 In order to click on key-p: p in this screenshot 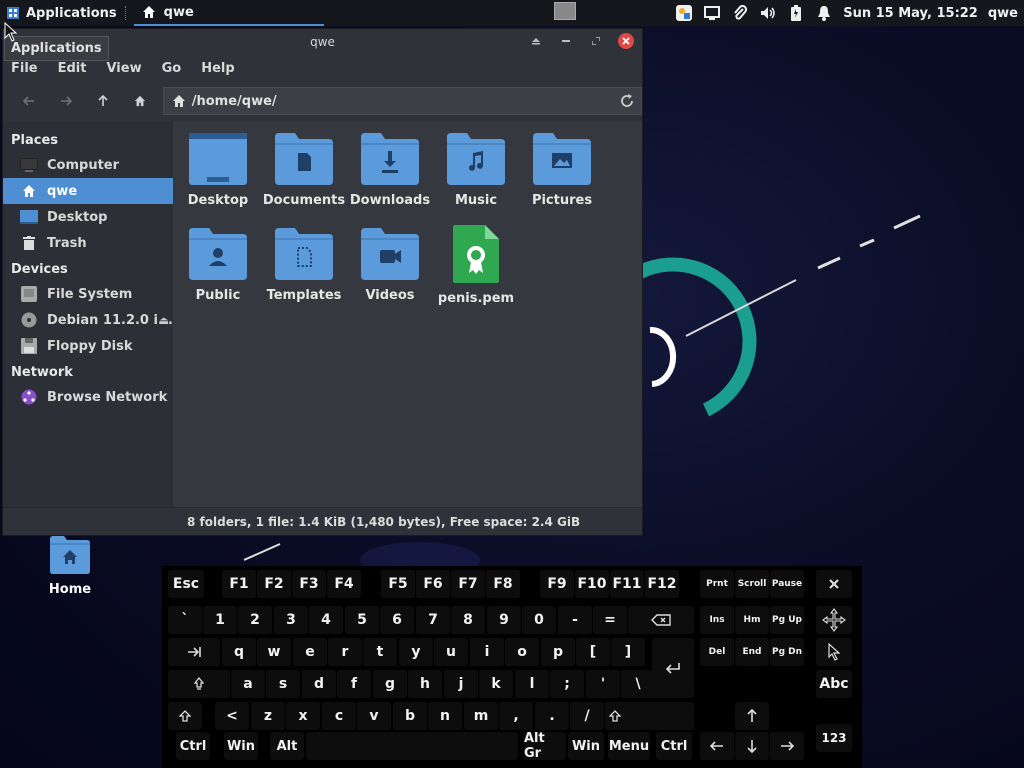, I will do `click(558, 652)`.